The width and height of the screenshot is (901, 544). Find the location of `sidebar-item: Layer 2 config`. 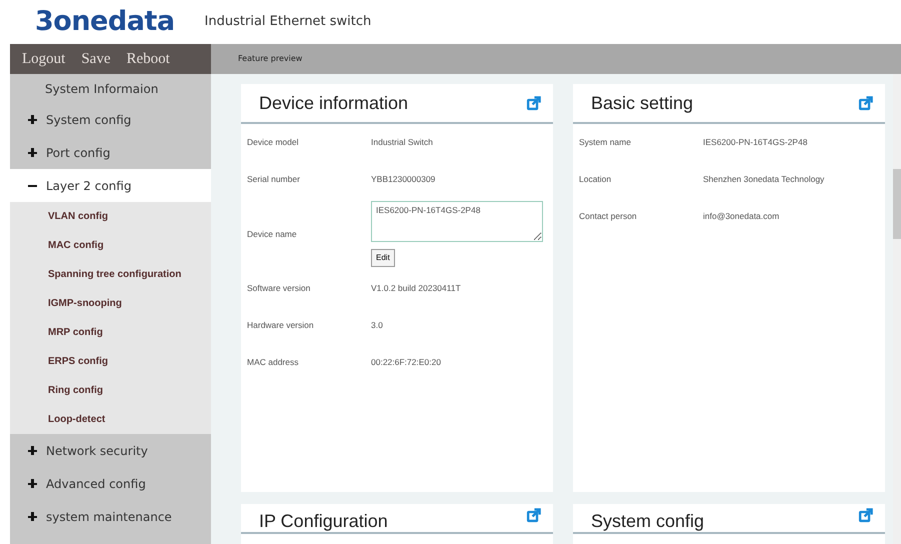

sidebar-item: Layer 2 config is located at coordinates (110, 185).